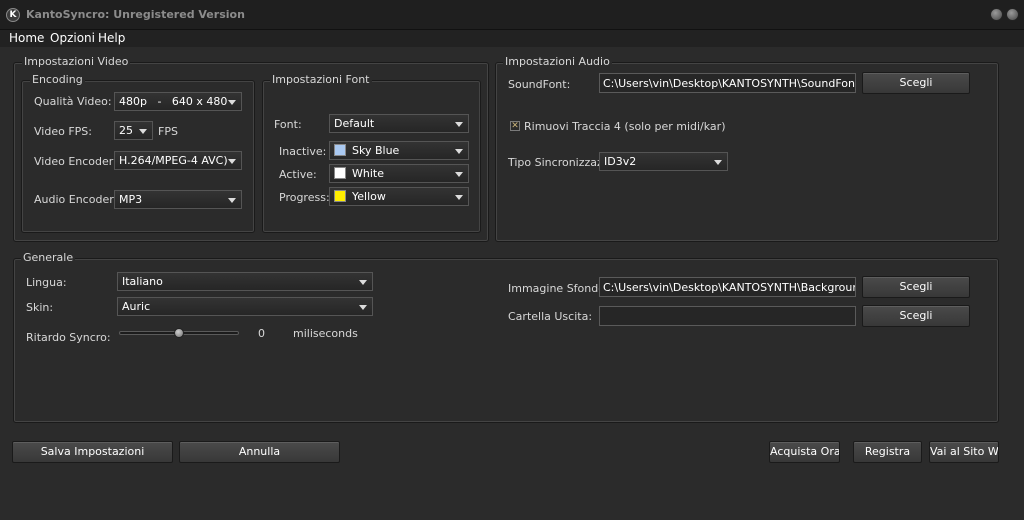 The image size is (1024, 520). What do you see at coordinates (558, 288) in the screenshot?
I see `background-image-label: Immagine Sfondo:` at bounding box center [558, 288].